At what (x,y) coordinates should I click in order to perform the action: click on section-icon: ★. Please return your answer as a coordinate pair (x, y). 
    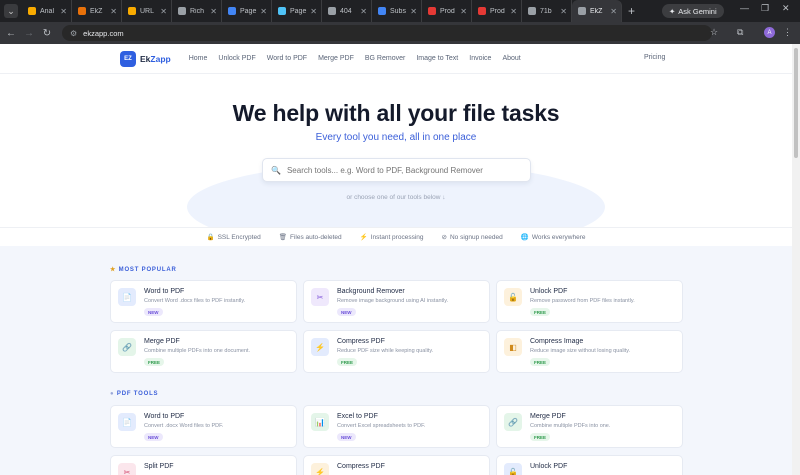
    Looking at the image, I should click on (113, 270).